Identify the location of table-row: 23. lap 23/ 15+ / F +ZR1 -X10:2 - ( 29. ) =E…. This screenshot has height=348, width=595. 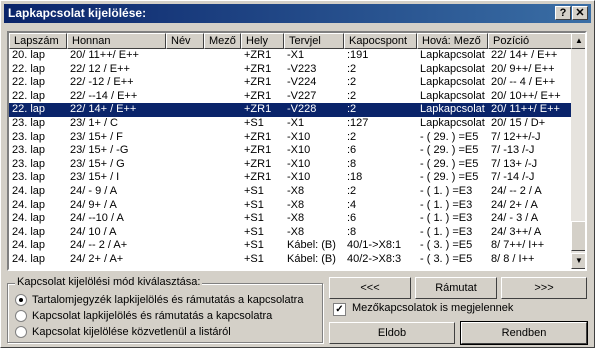
(290, 138).